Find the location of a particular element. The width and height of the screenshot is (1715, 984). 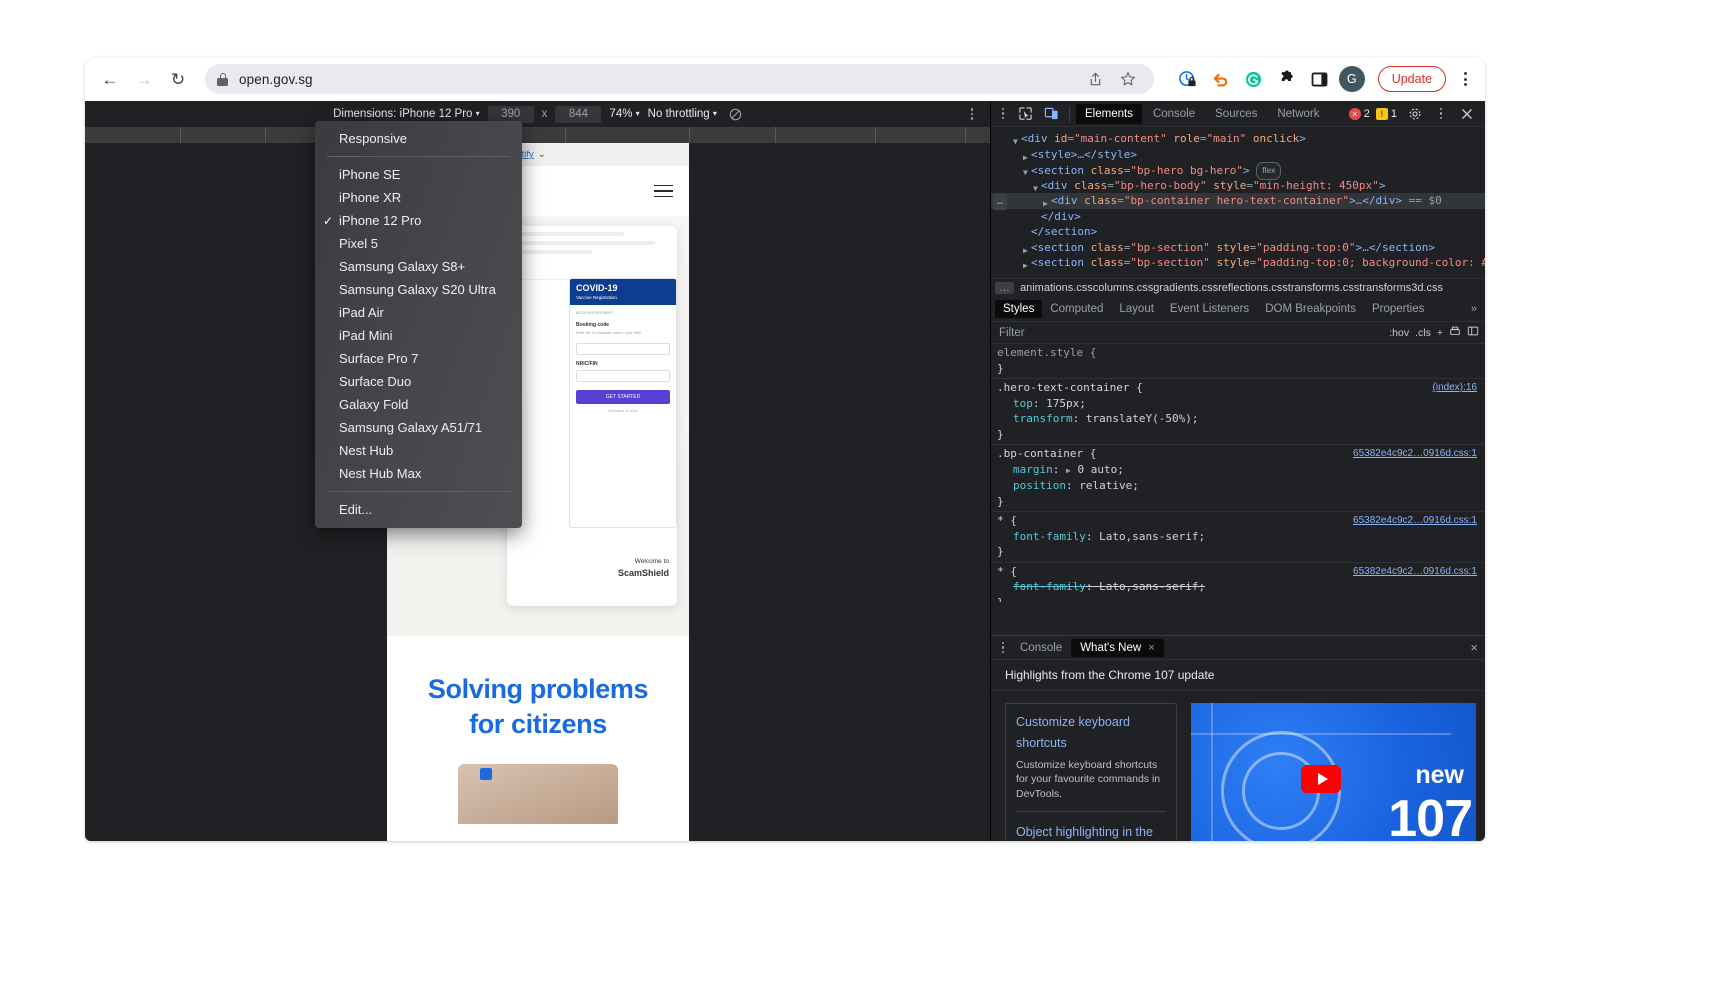

devtools-overflow-icon is located at coordinates (1441, 114).